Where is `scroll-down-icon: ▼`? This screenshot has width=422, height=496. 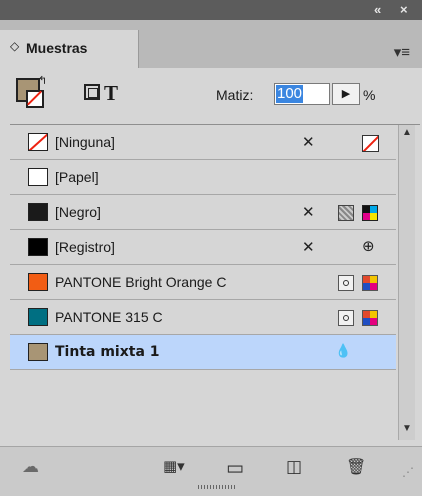
scroll-down-icon: ▼ is located at coordinates (407, 430).